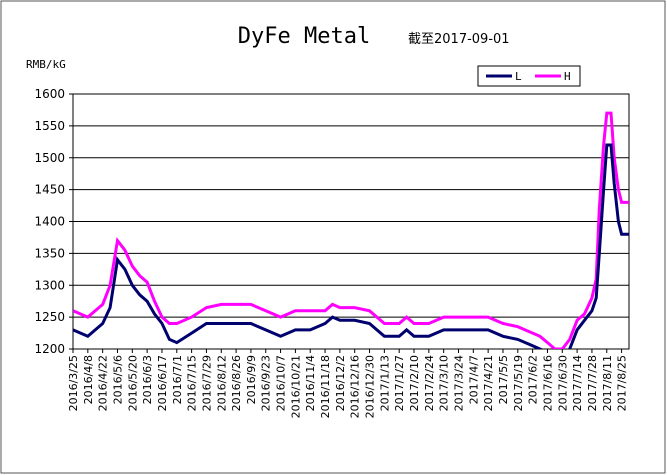  What do you see at coordinates (533, 379) in the screenshot?
I see `x-tick-label: 2017/6/2` at bounding box center [533, 379].